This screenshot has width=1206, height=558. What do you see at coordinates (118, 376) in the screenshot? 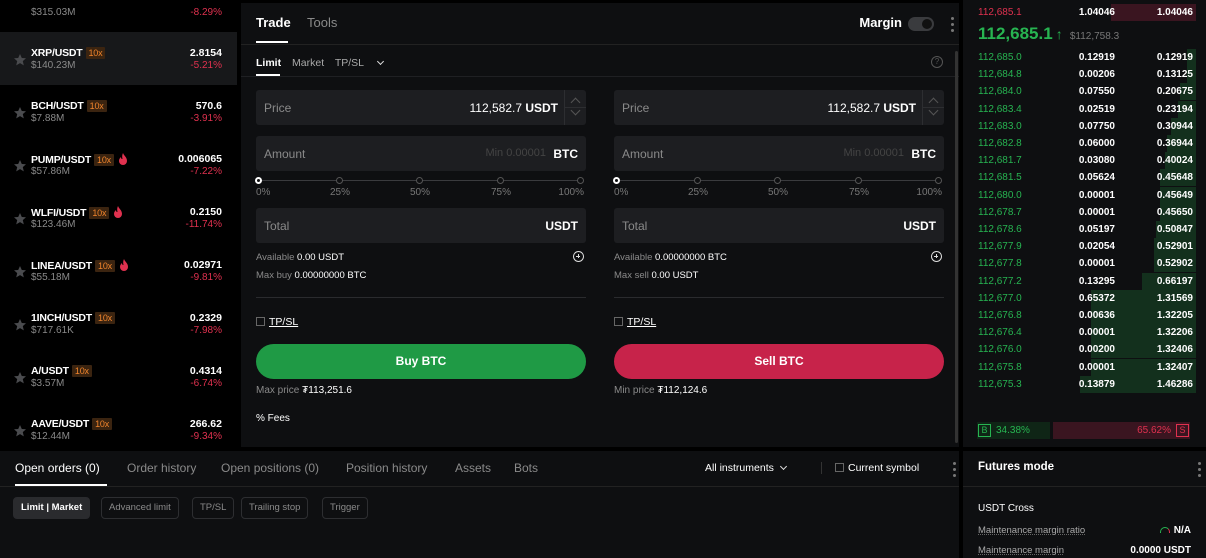
I see `market-row: A/USDT 10x $3.57M 0.4314 -6.74%` at bounding box center [118, 376].